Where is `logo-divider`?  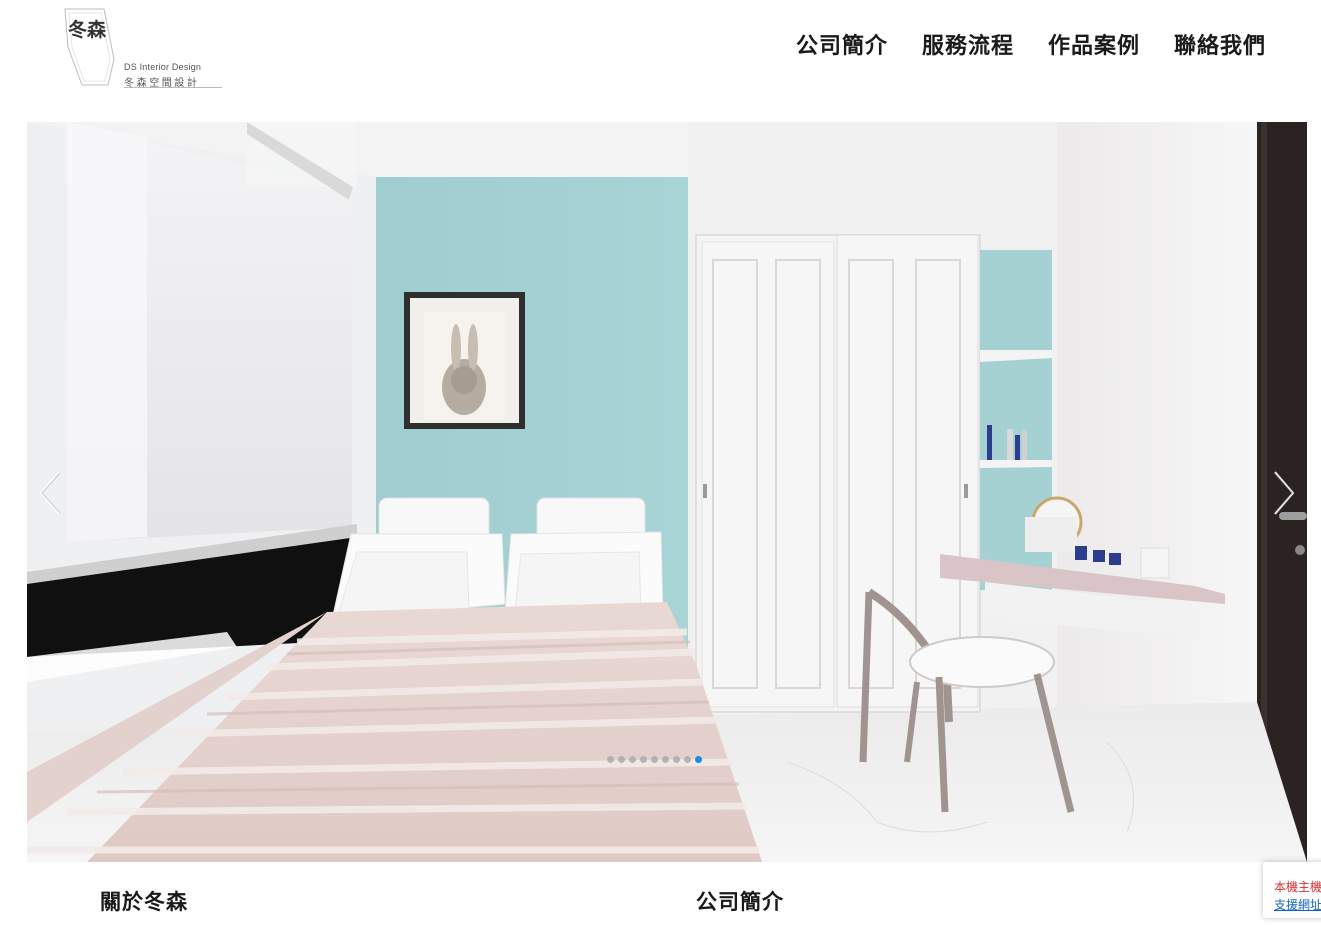 logo-divider is located at coordinates (173, 87).